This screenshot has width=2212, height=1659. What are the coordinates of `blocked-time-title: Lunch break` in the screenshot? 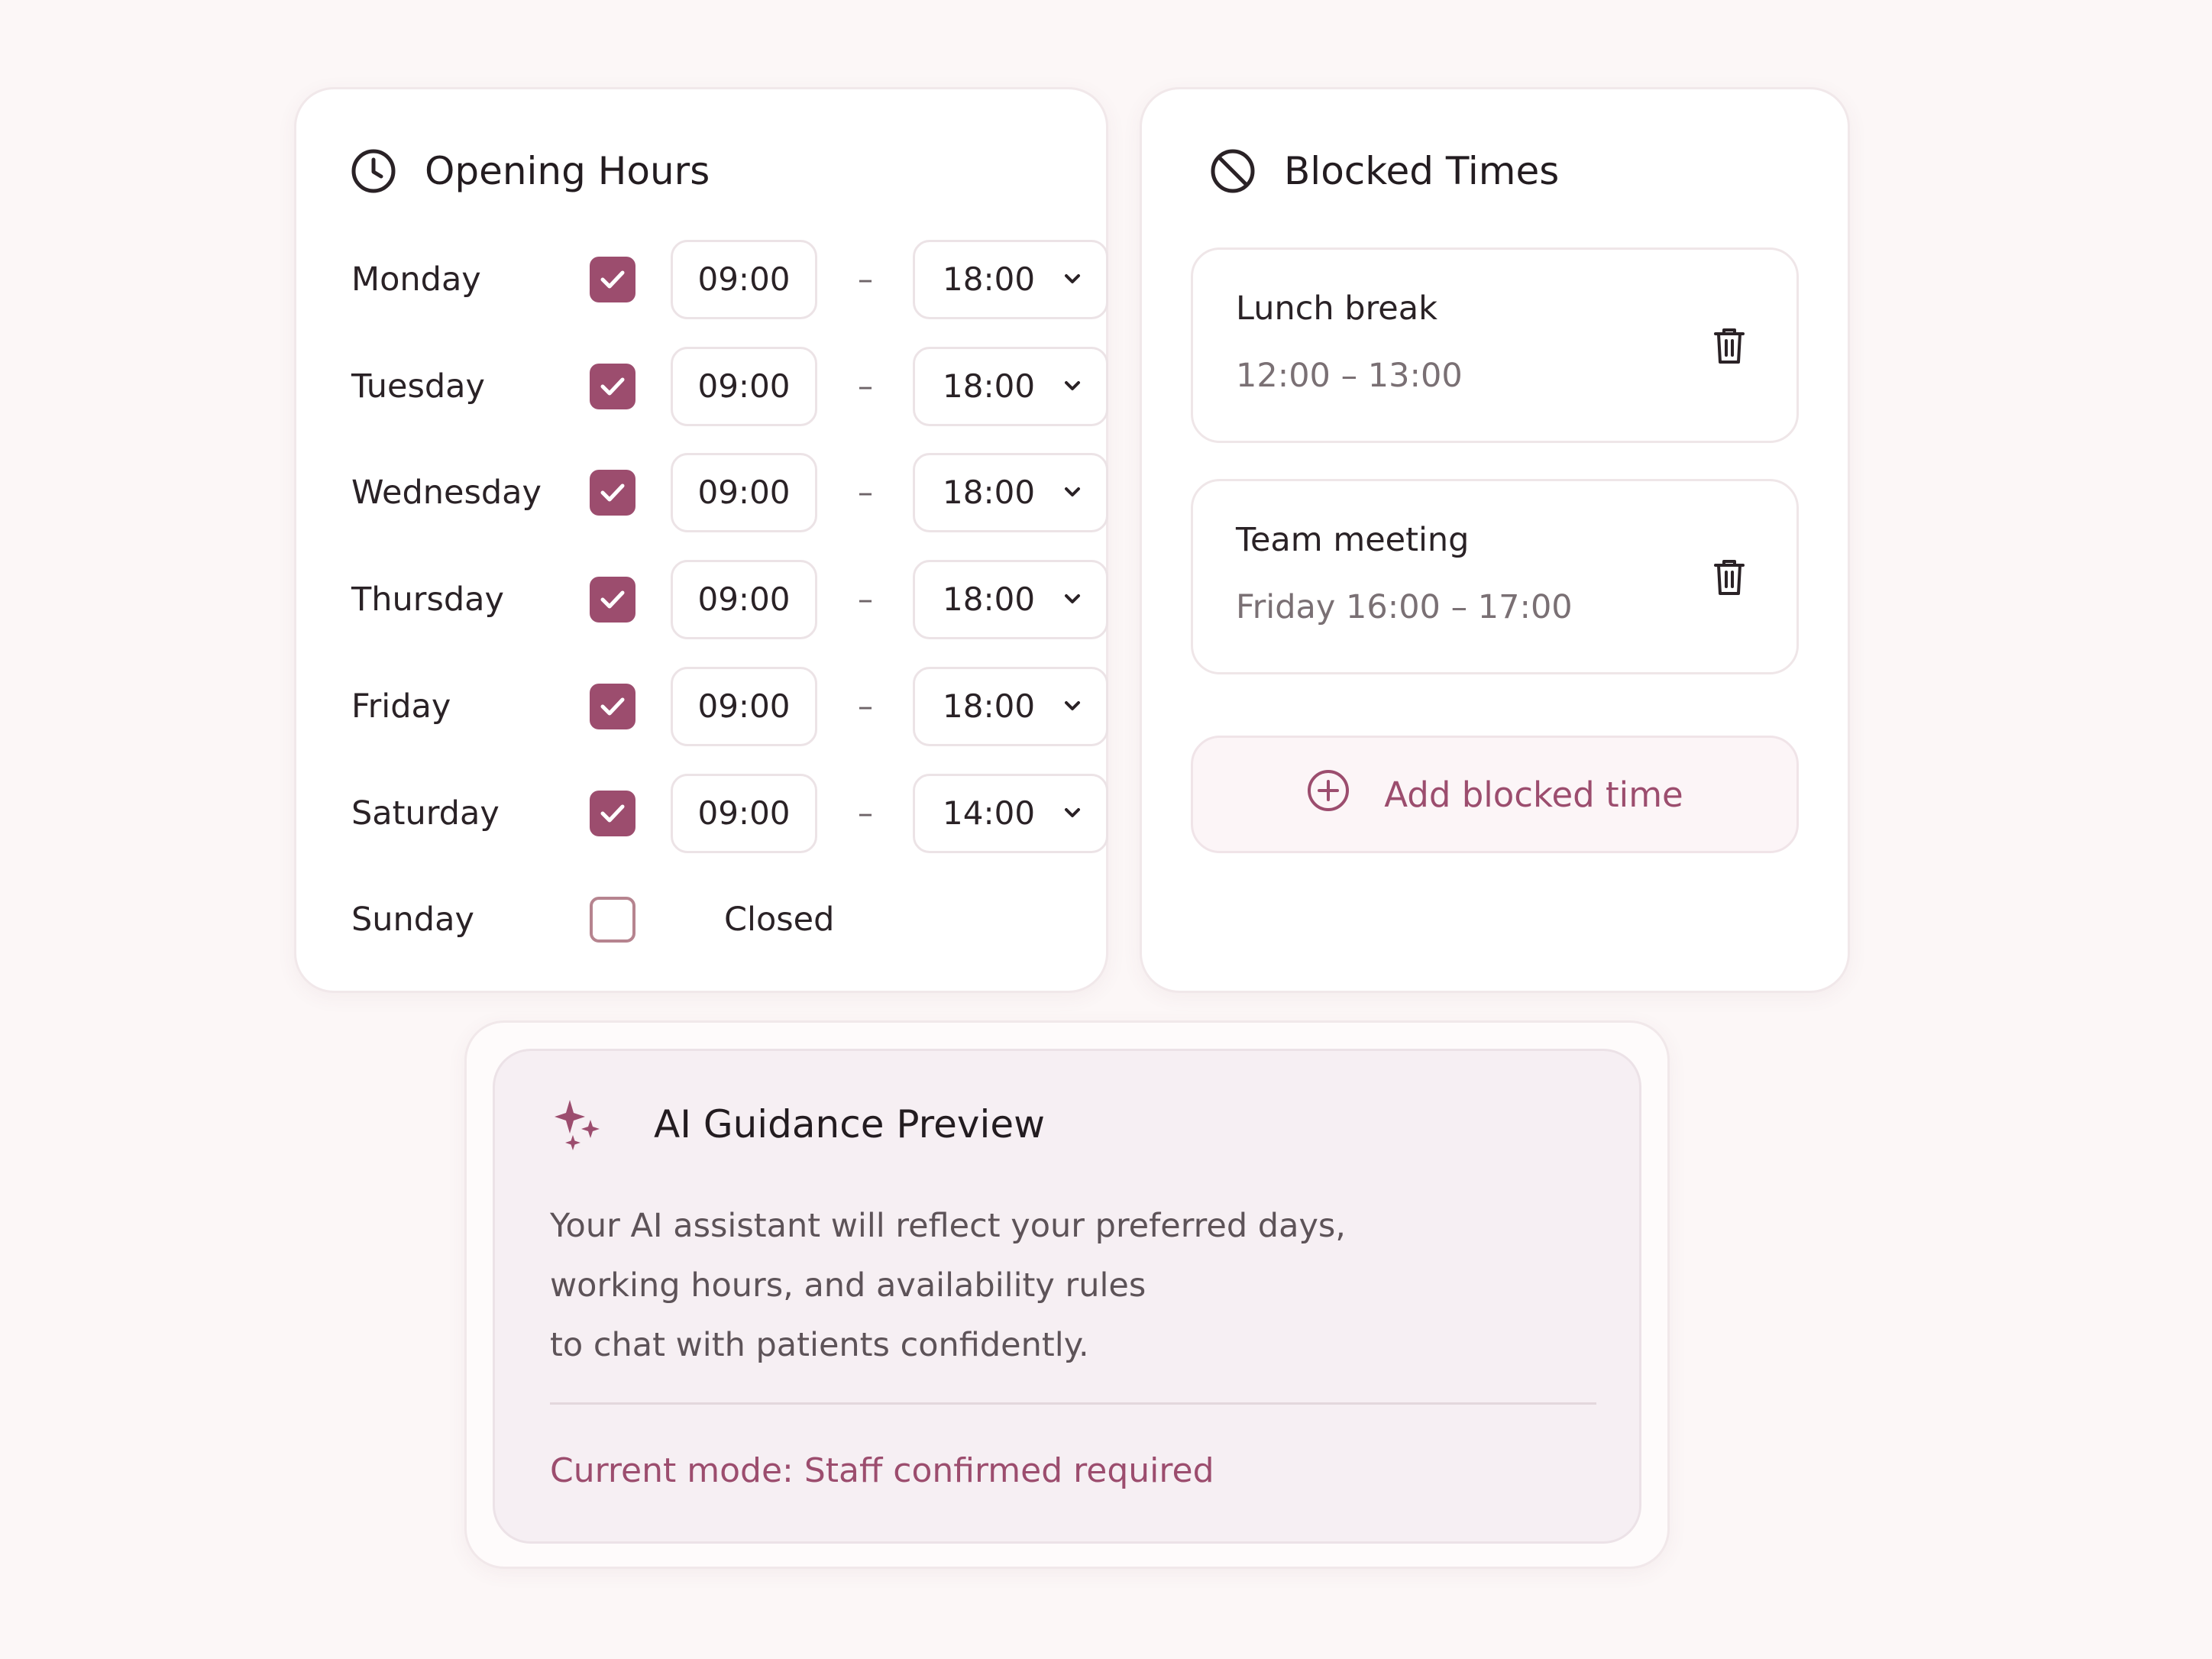 It's located at (1337, 308).